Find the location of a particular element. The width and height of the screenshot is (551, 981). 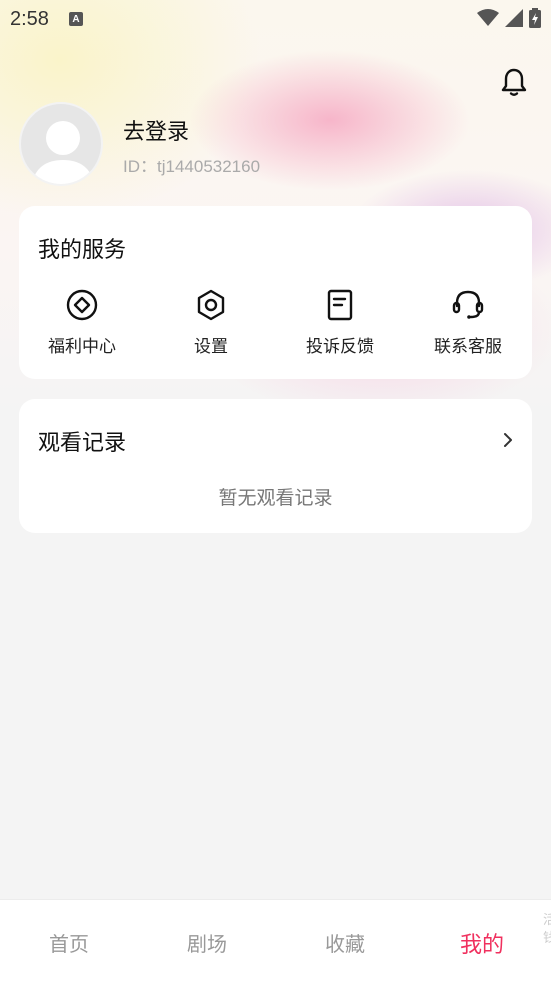

avatar is located at coordinates (61, 144).